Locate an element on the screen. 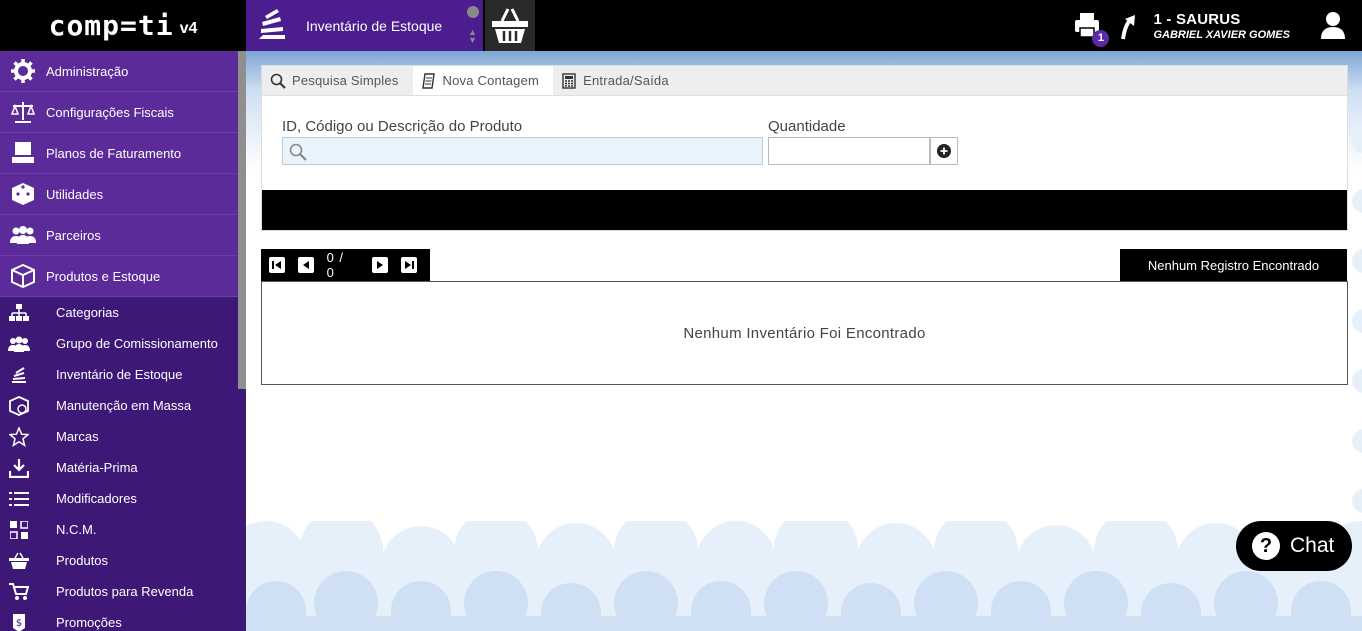 Image resolution: width=1362 pixels, height=631 pixels. sidebar-subitem-marcas: Marcas is located at coordinates (119, 436).